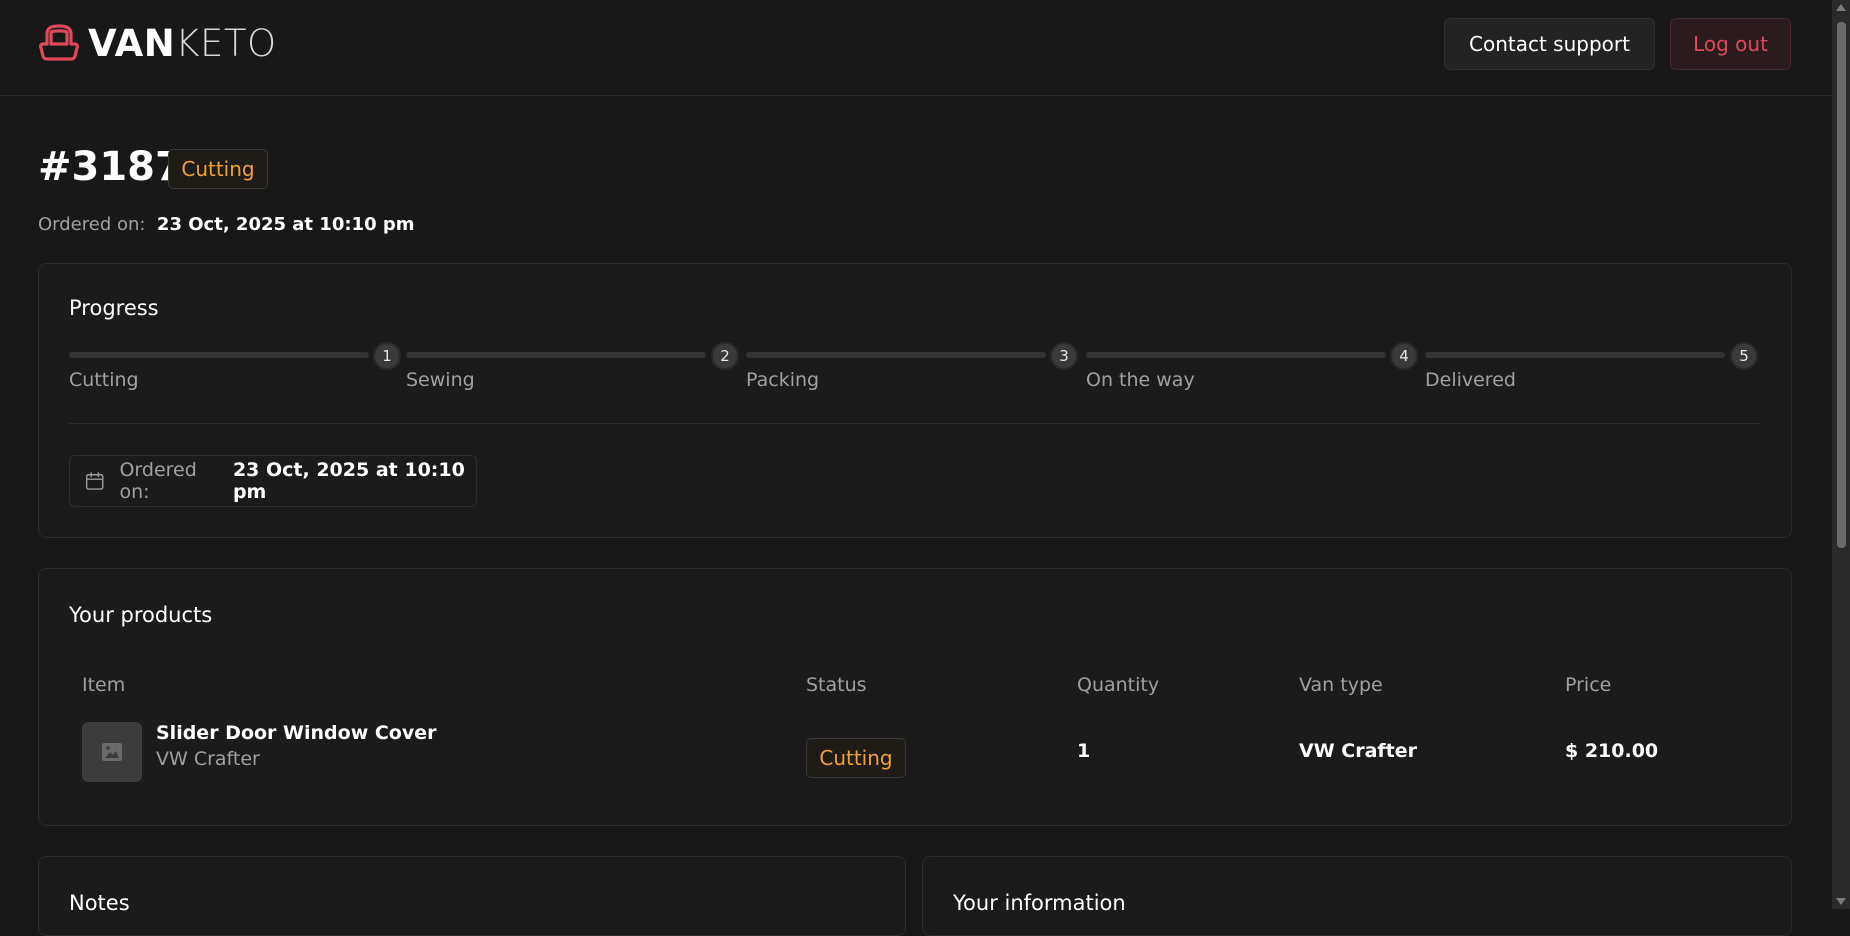 Image resolution: width=1850 pixels, height=936 pixels. I want to click on progress-step-2: 2, so click(725, 356).